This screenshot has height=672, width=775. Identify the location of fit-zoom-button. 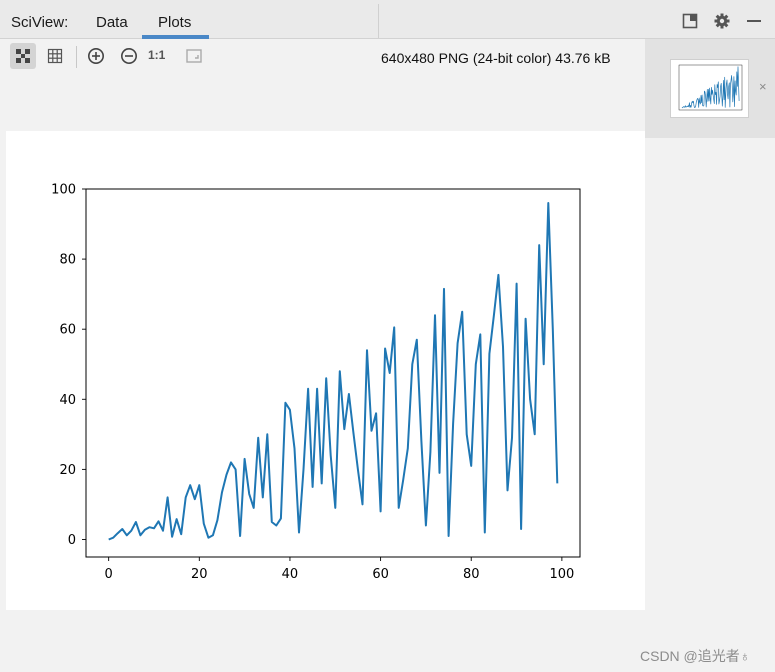
(194, 56).